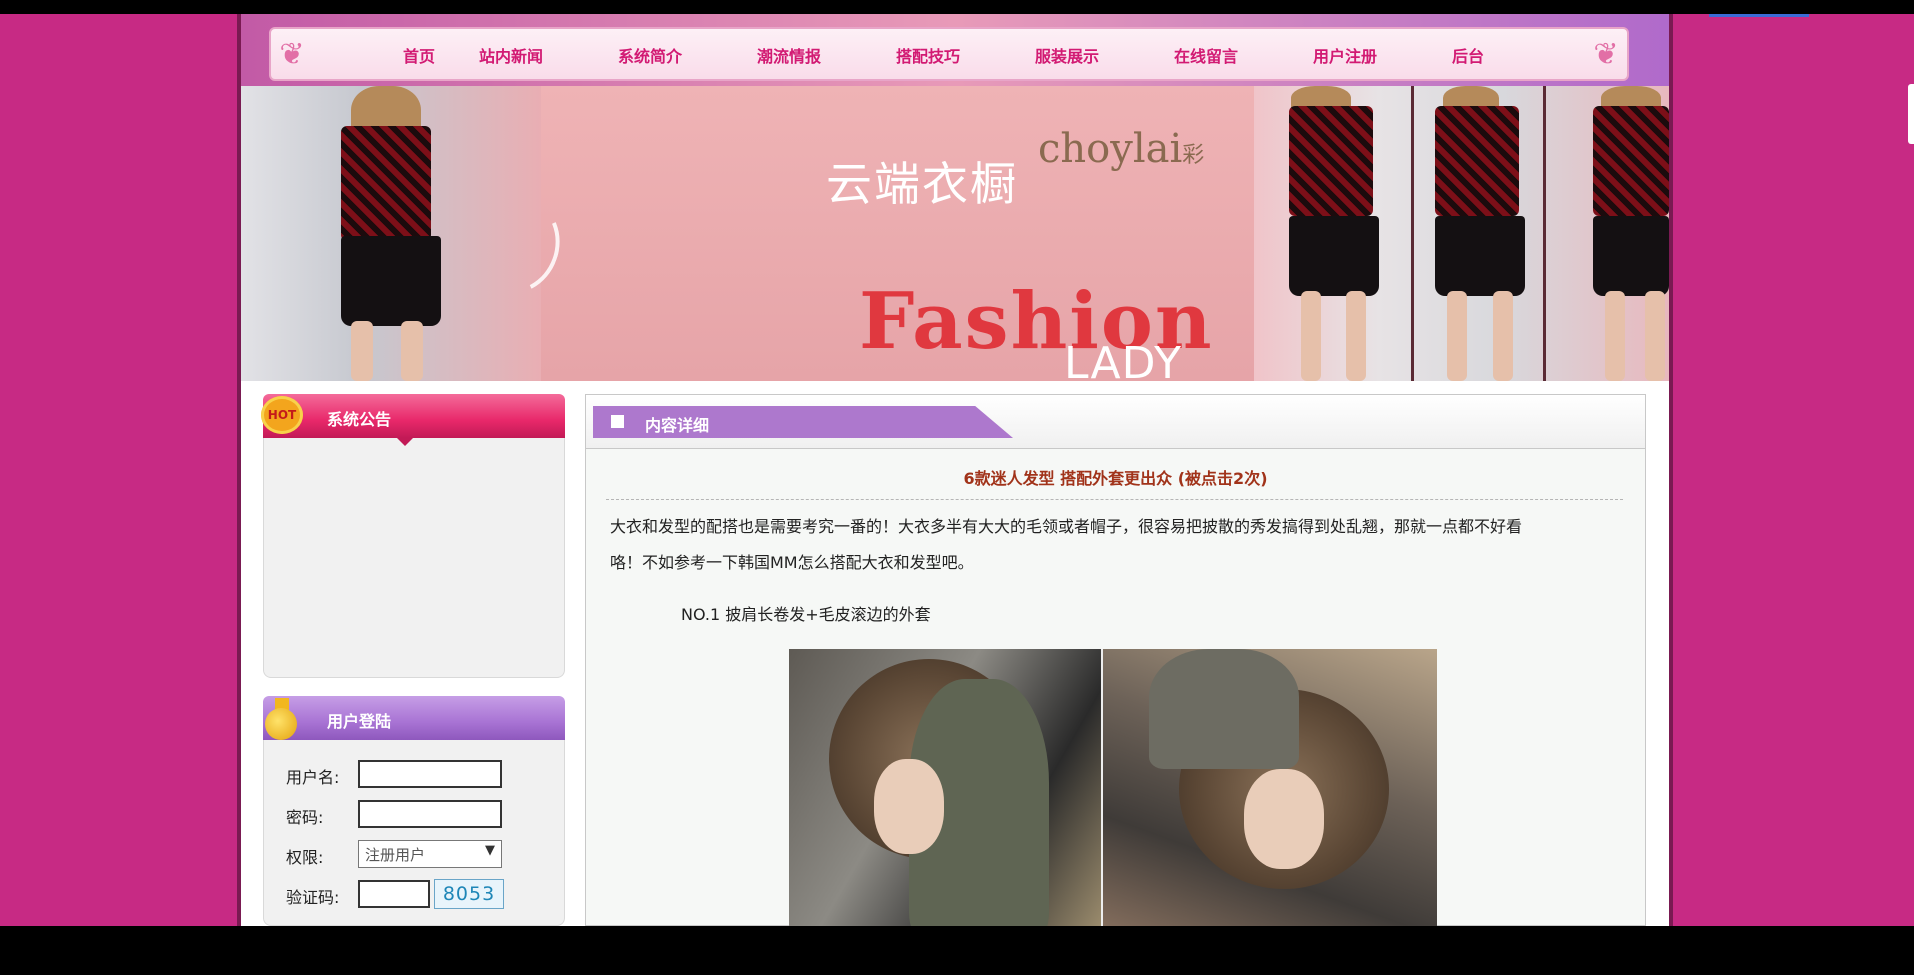 This screenshot has width=1914, height=975. I want to click on notice-body, so click(414, 558).